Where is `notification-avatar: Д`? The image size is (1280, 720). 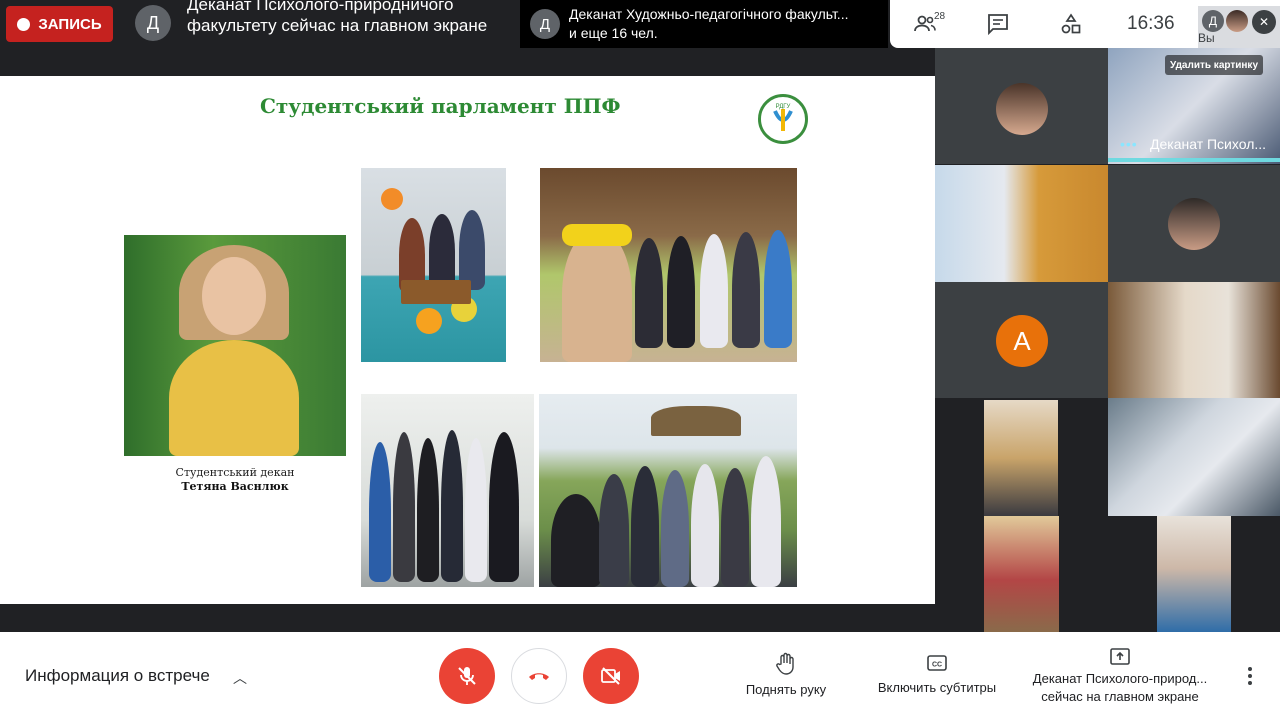
notification-avatar: Д is located at coordinates (545, 24).